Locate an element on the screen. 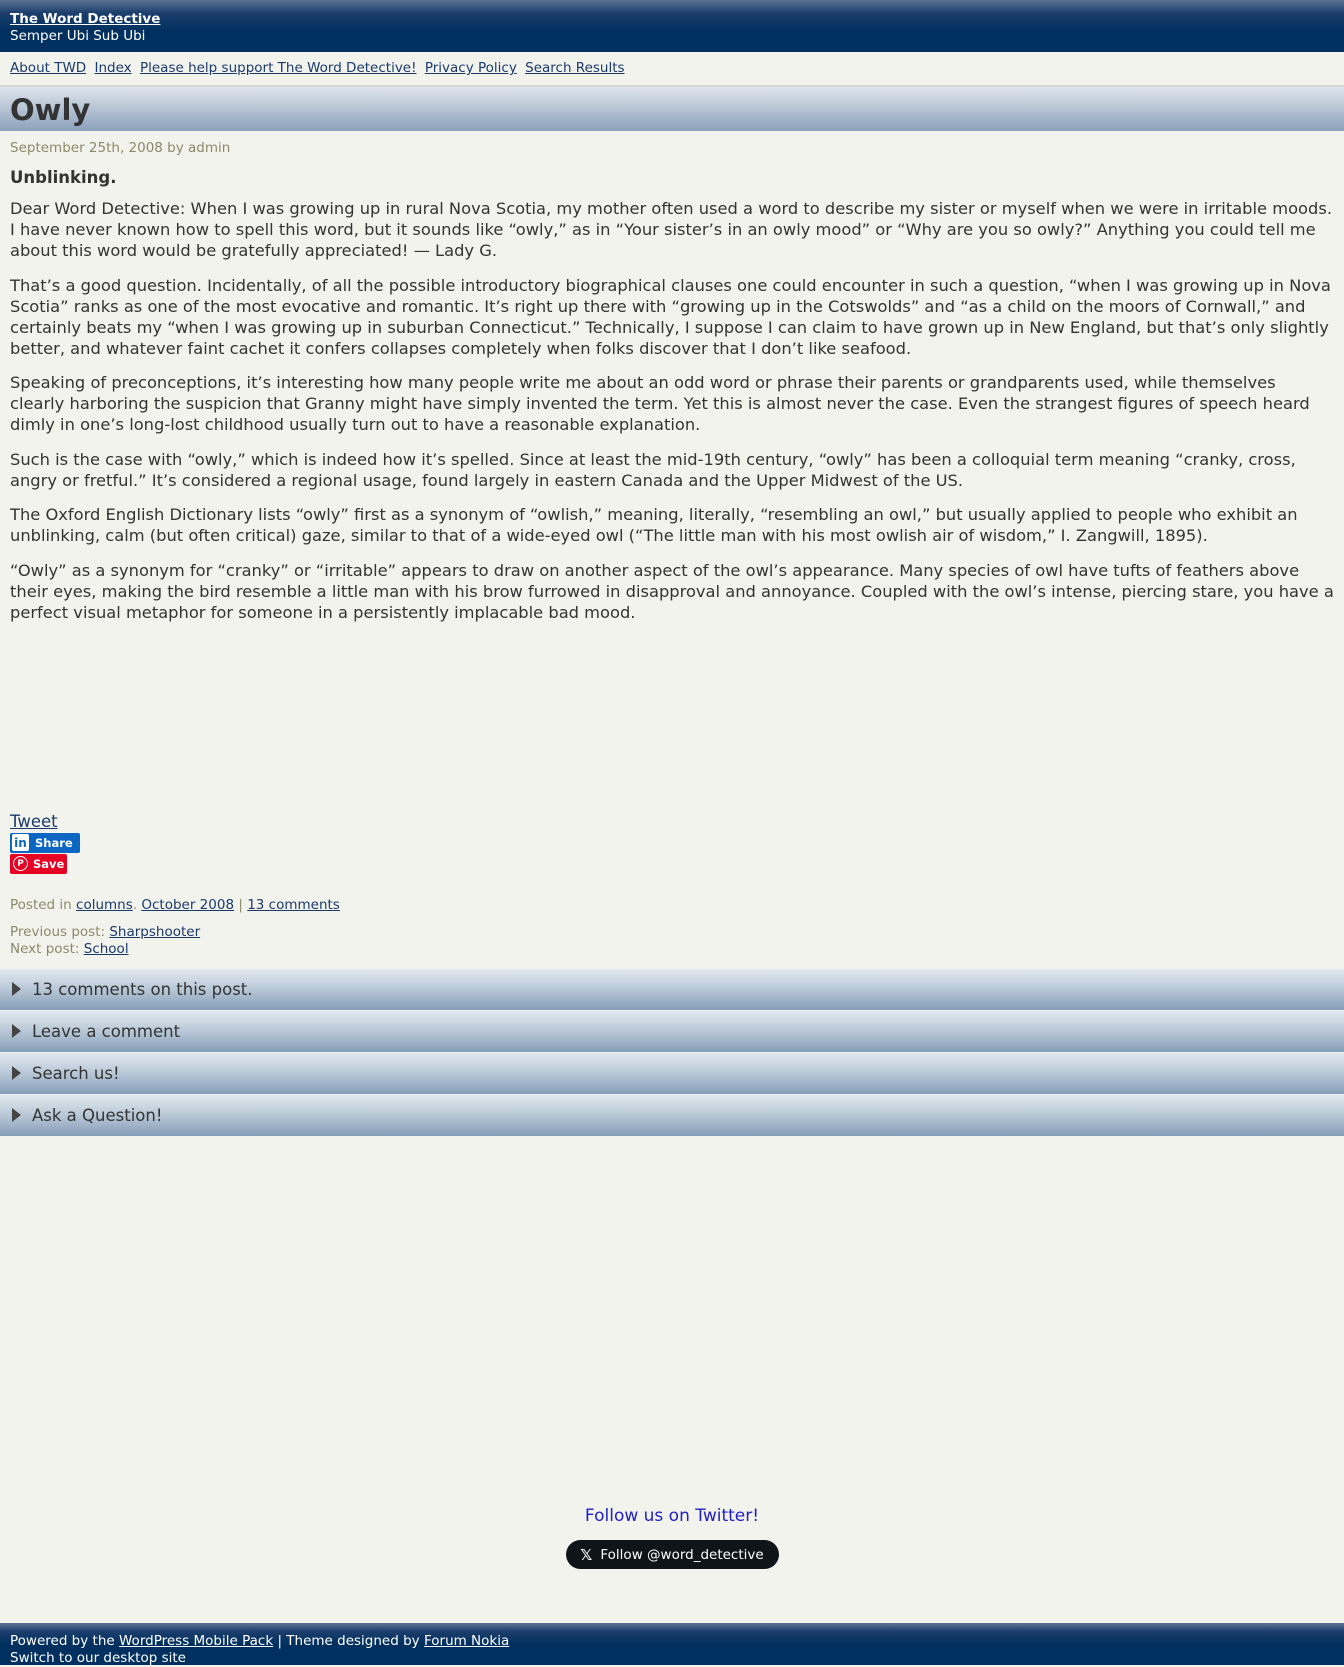 The image size is (1344, 1667). nav-about: About TWD is located at coordinates (48, 68).